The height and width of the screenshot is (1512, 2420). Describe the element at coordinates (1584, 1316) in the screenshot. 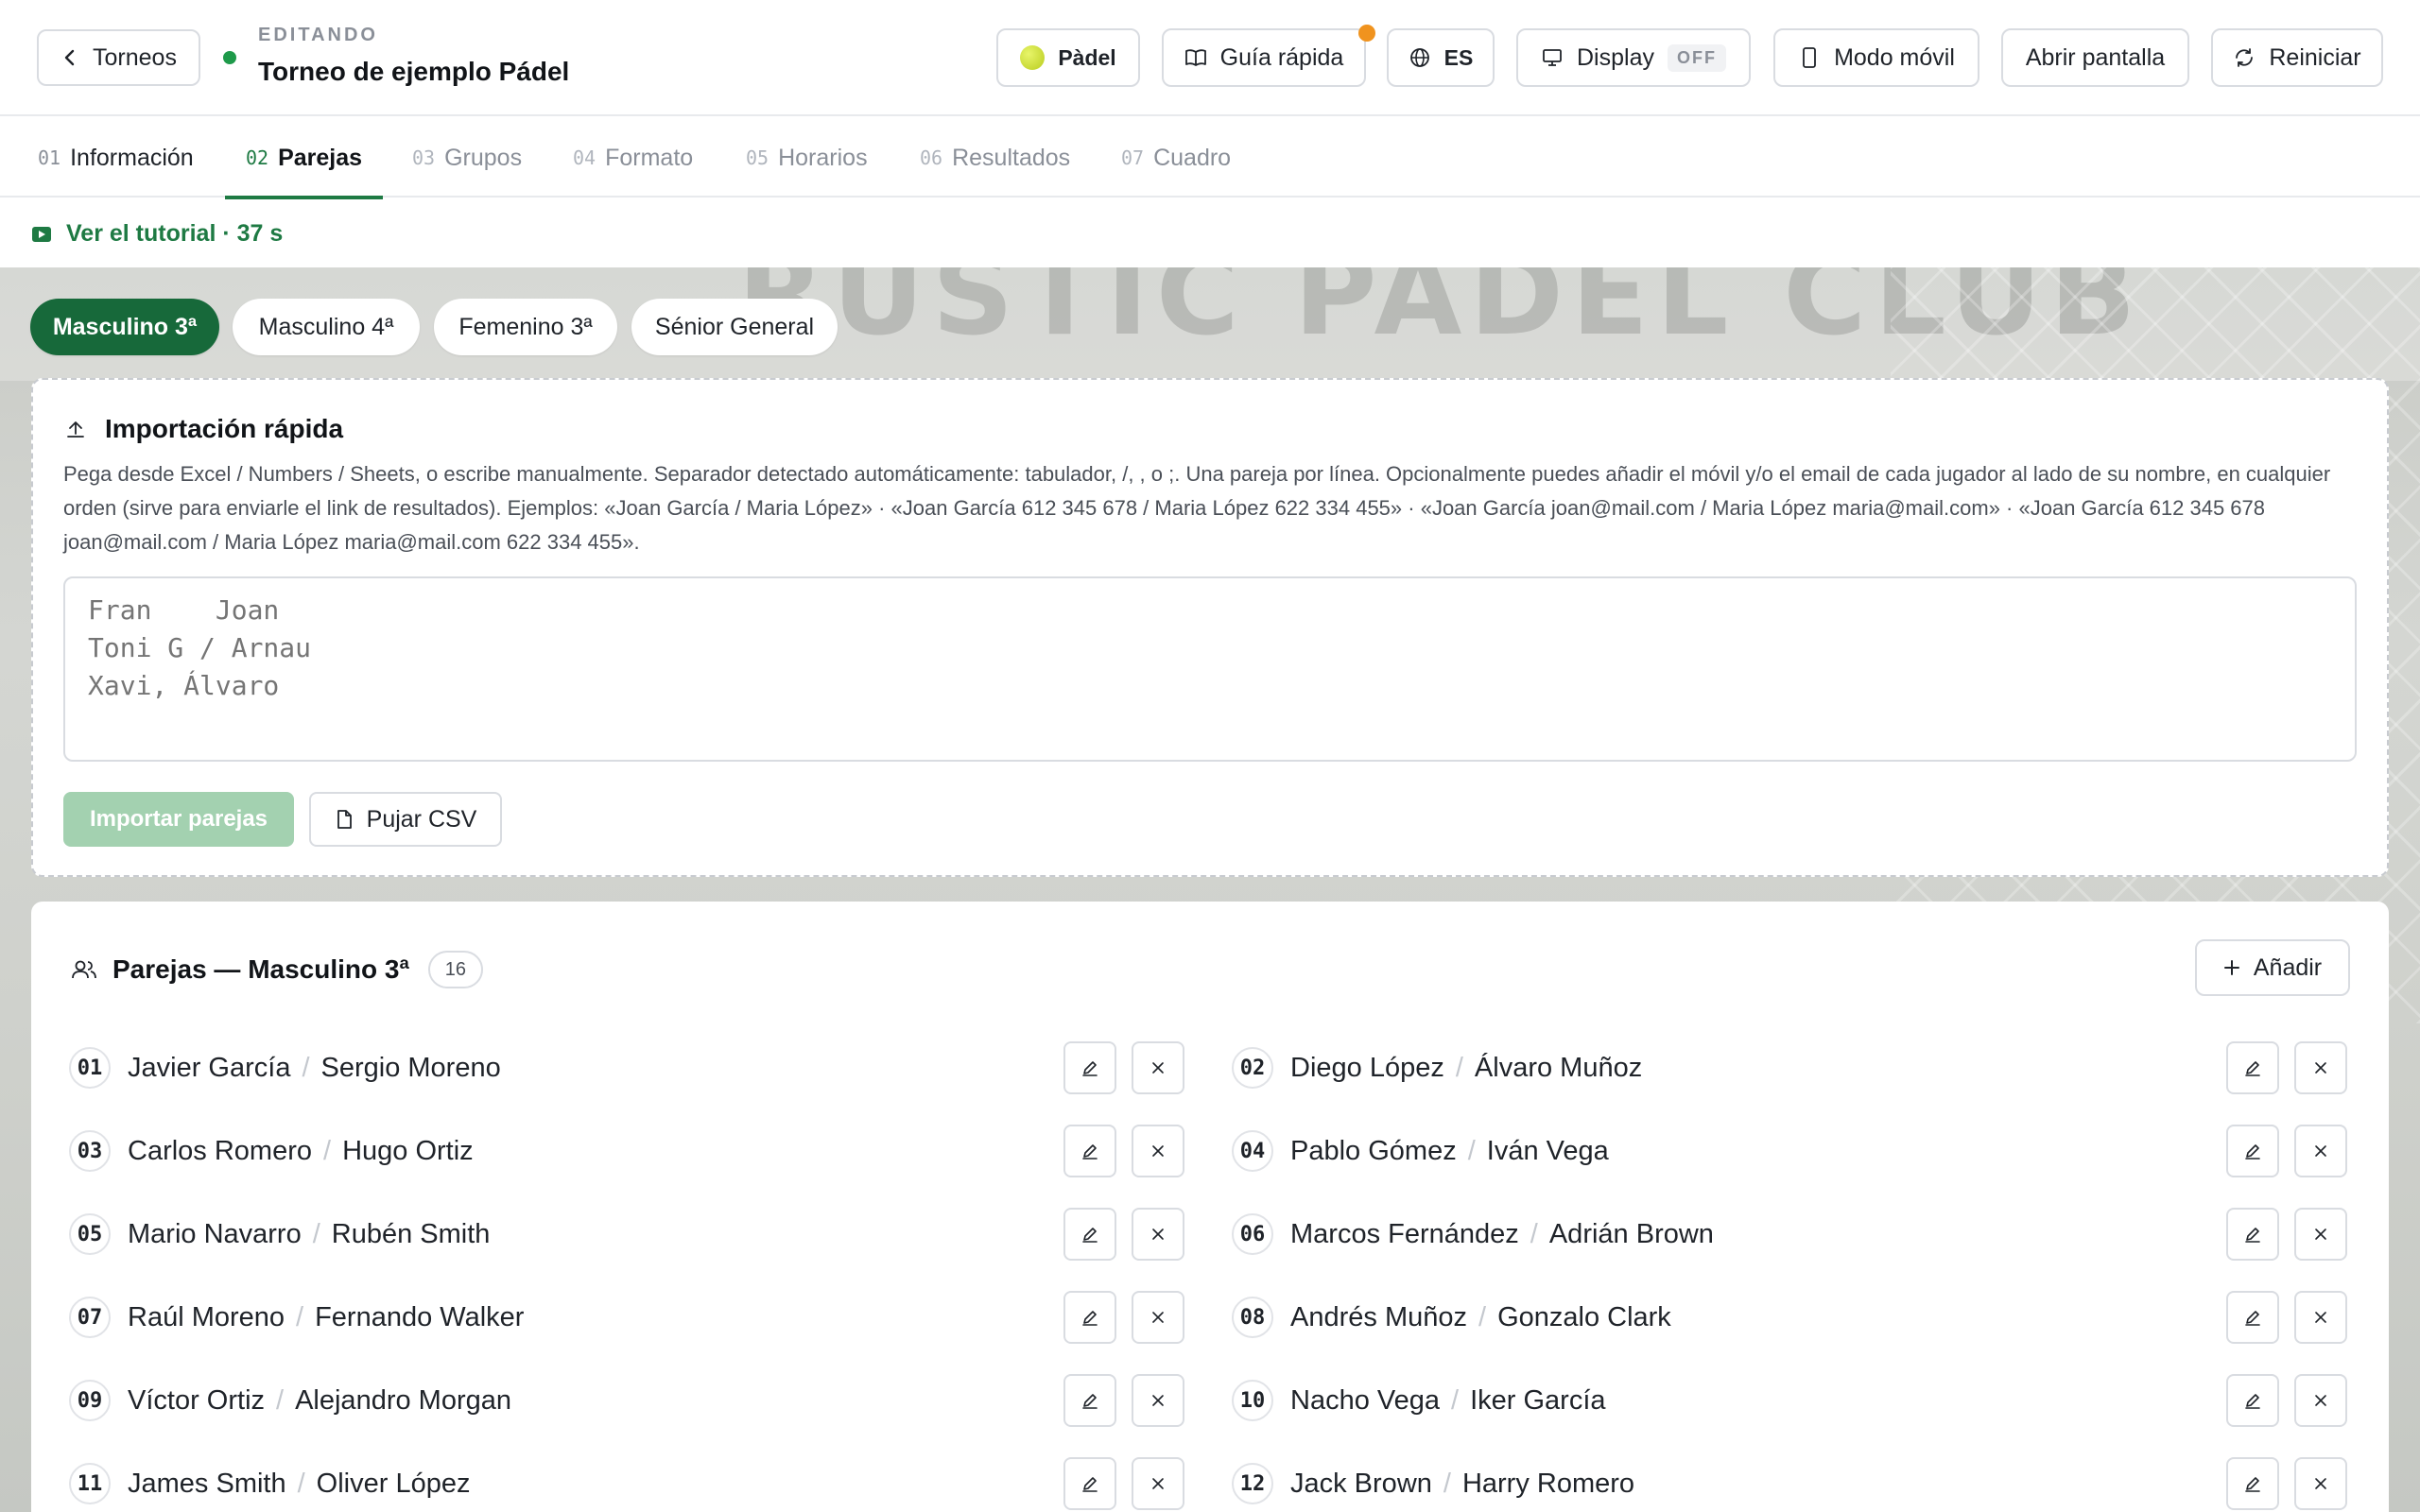

I see `player-two-name: Gonzalo Clark` at that location.